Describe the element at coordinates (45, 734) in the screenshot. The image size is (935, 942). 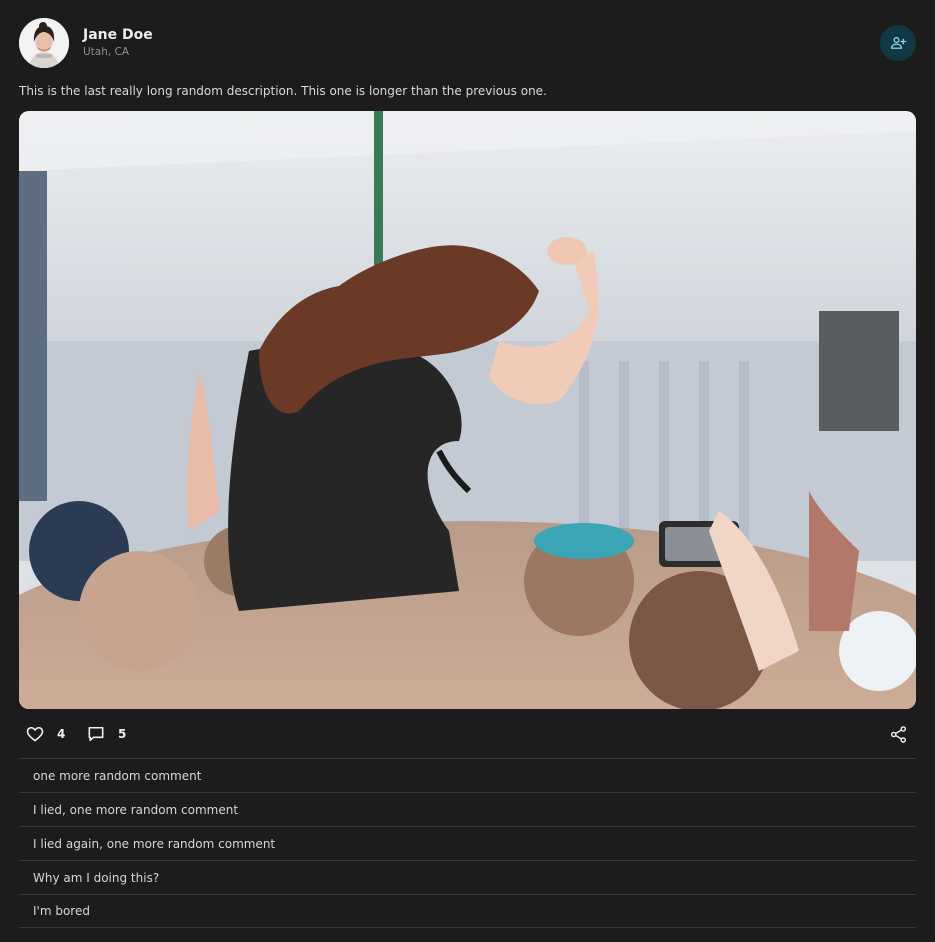
I see `like-button: 4` at that location.